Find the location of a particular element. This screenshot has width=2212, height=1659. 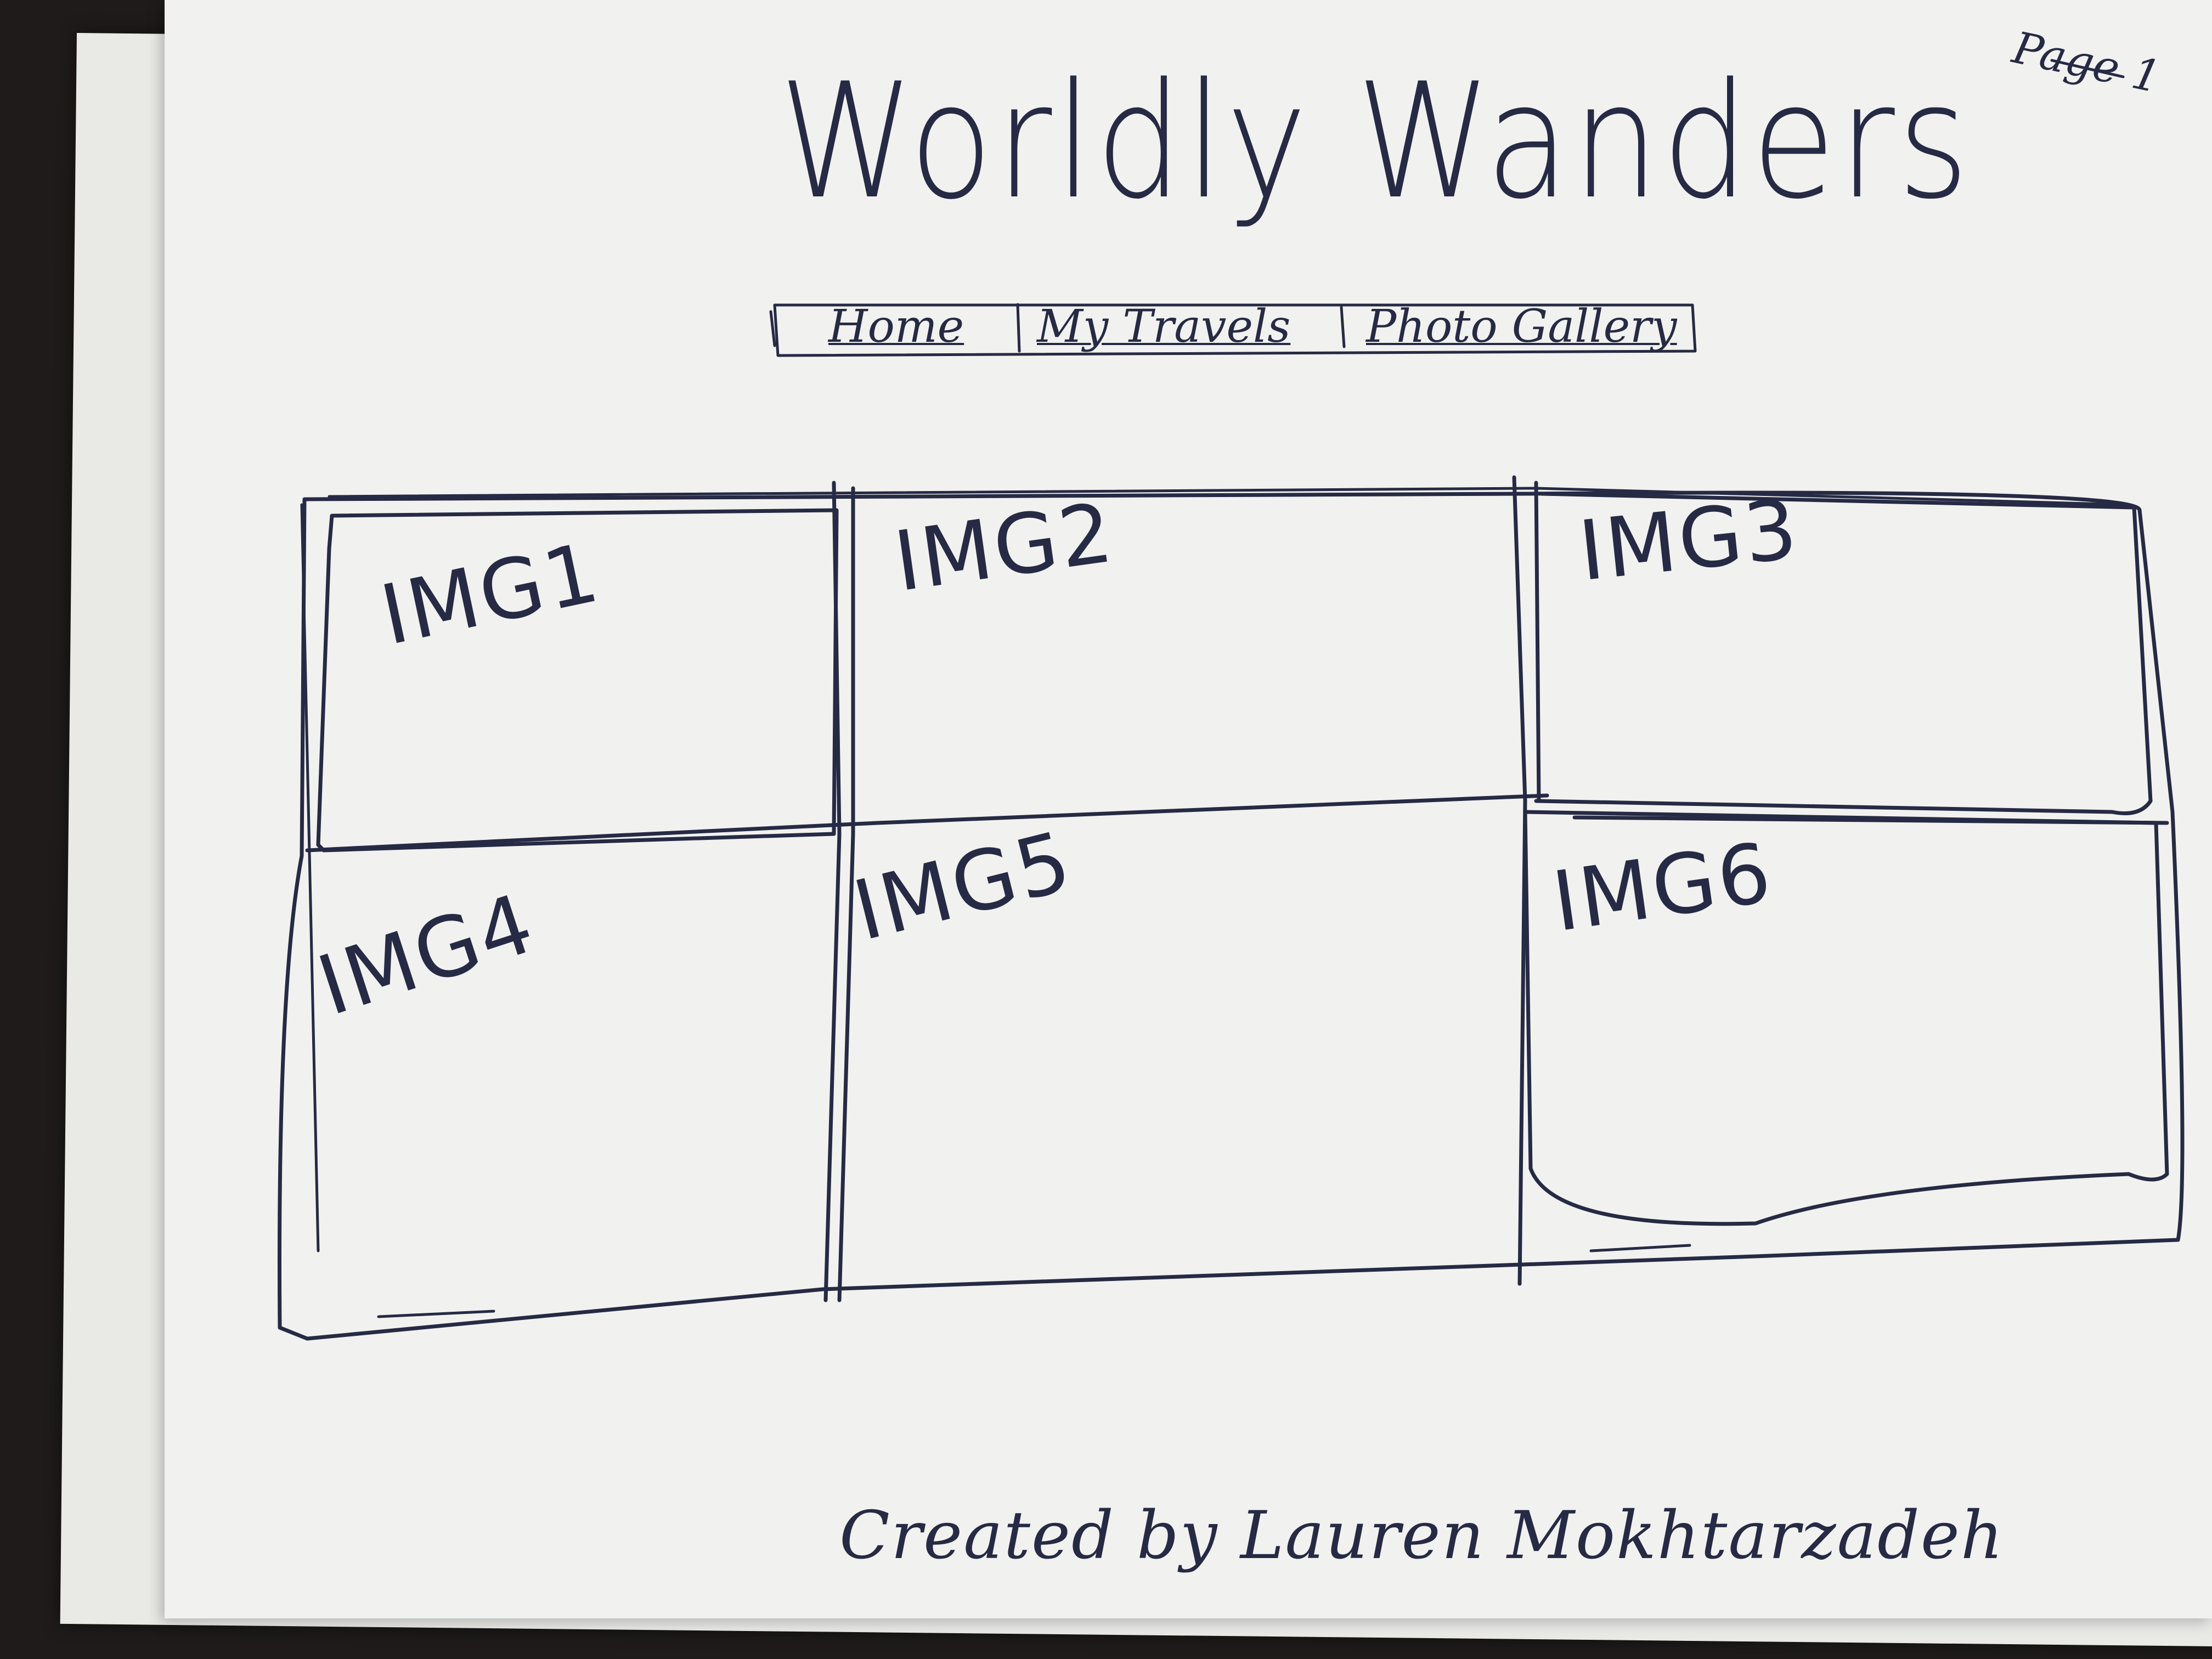

column-divider-2b is located at coordinates (1537, 642).